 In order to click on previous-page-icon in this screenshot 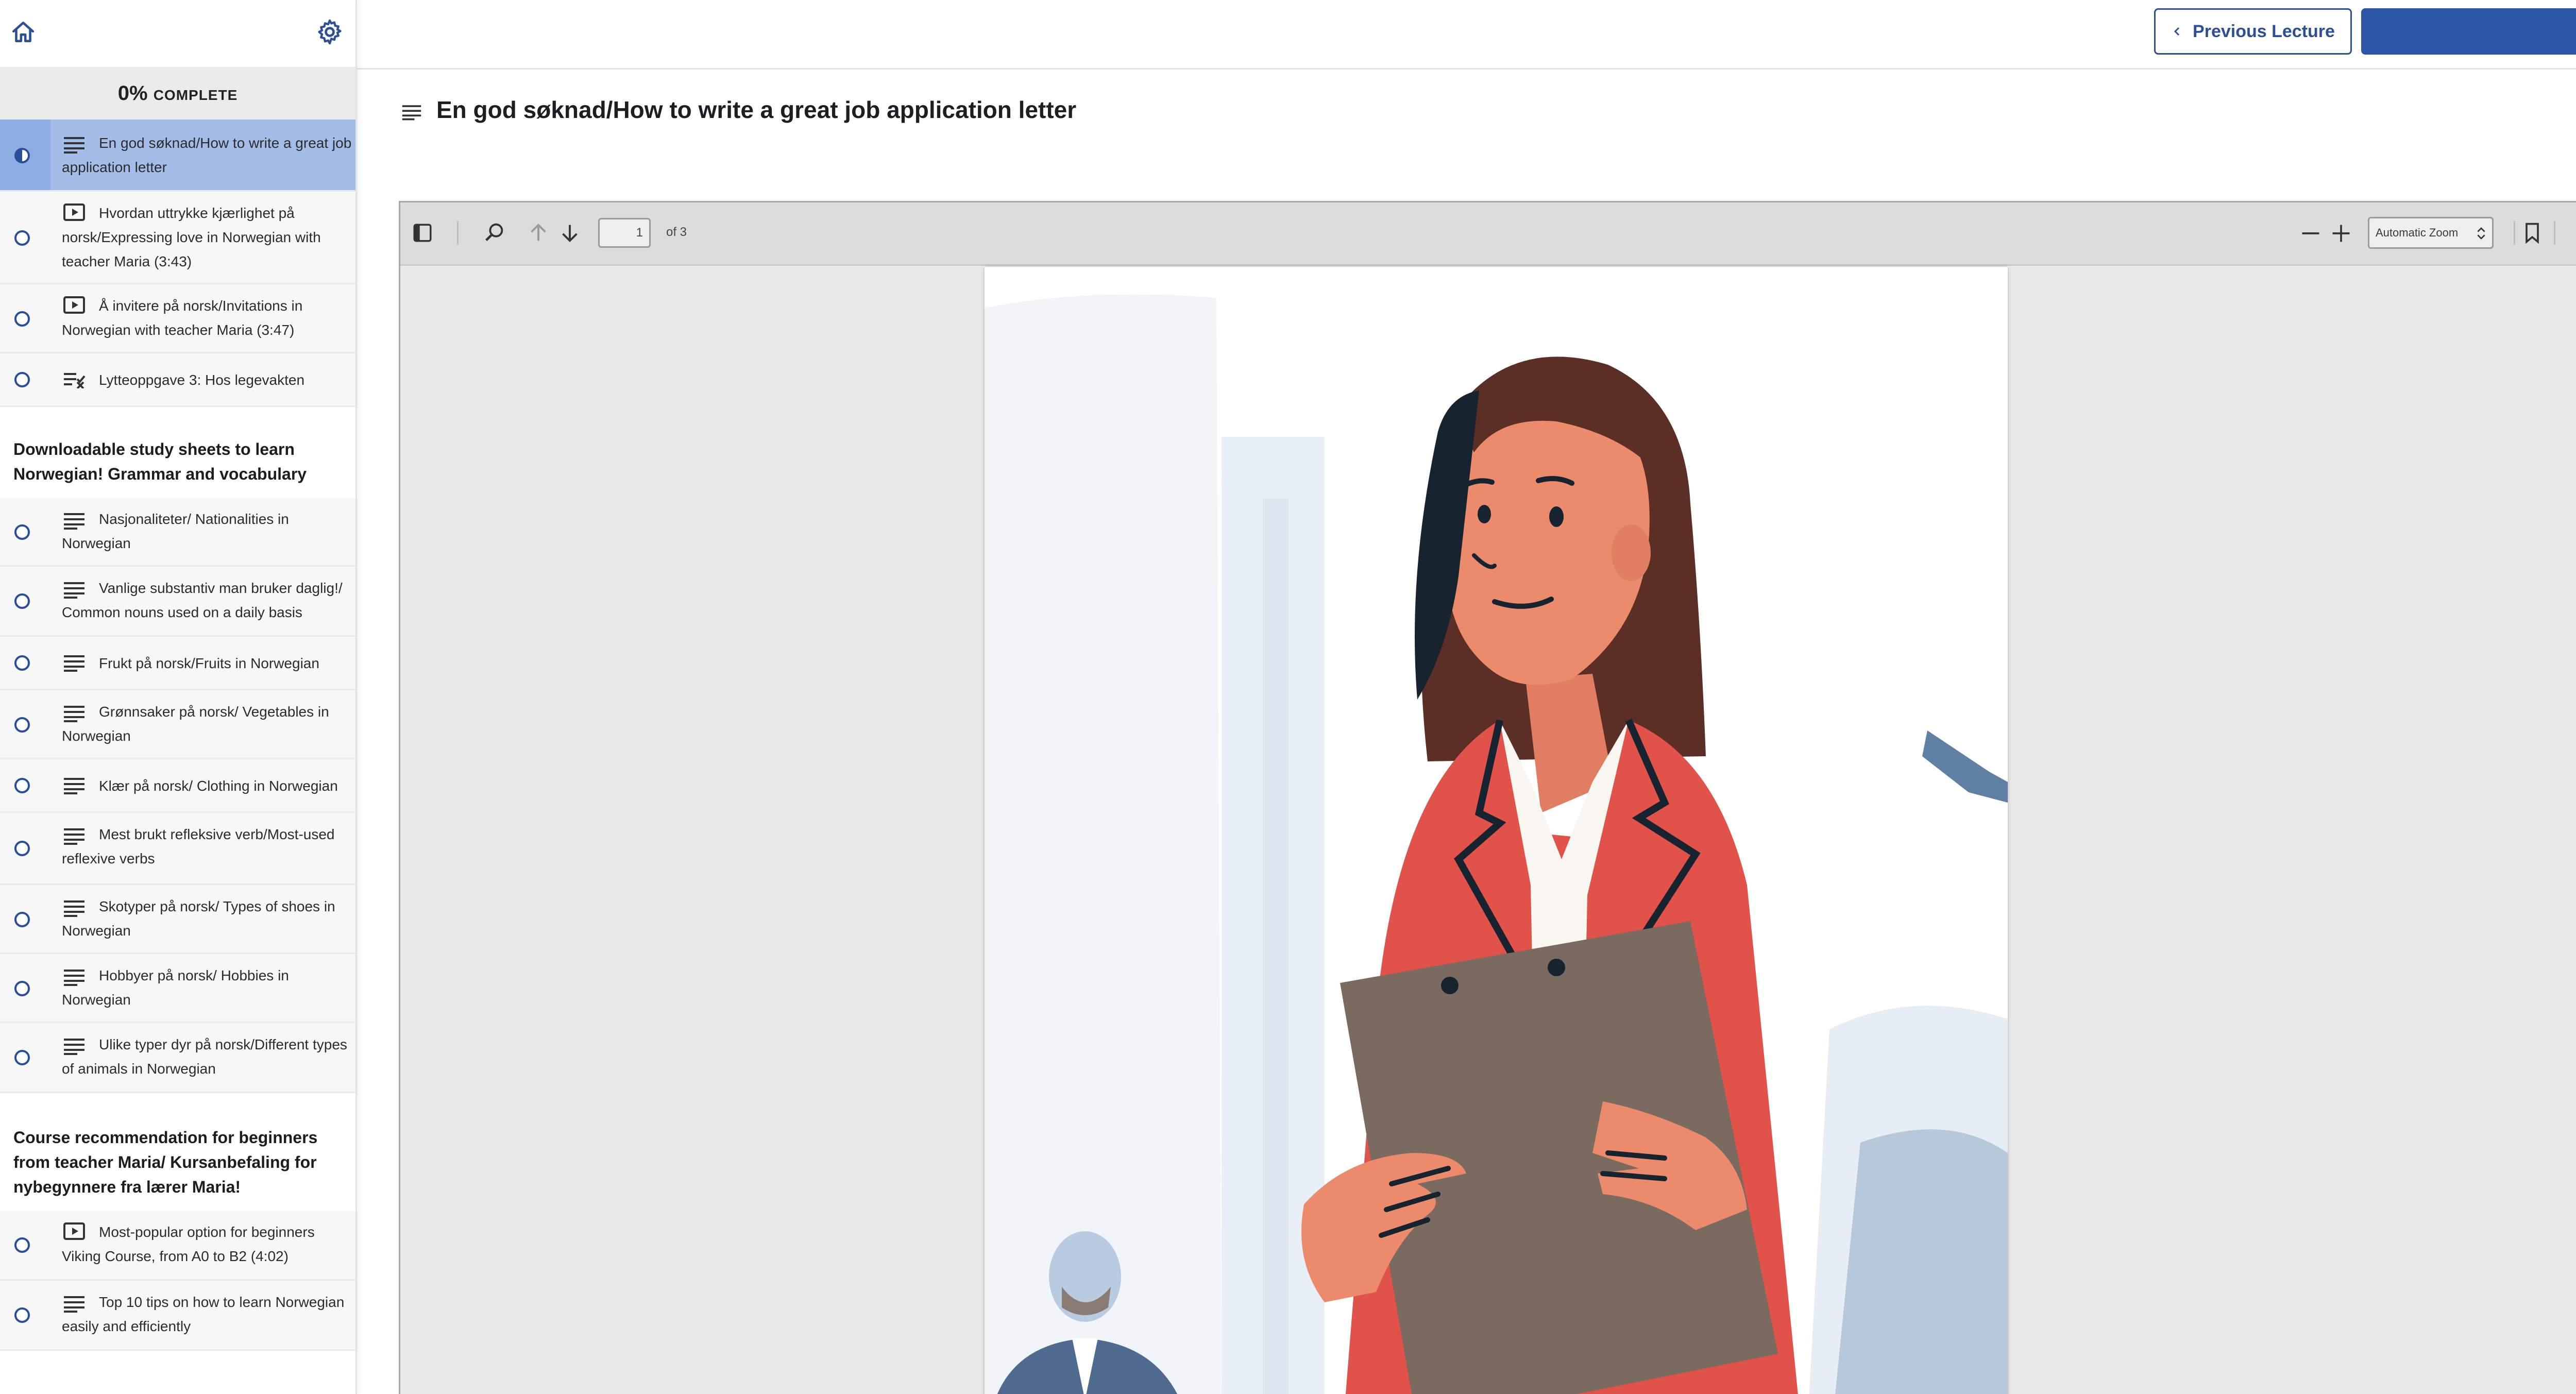, I will do `click(538, 233)`.